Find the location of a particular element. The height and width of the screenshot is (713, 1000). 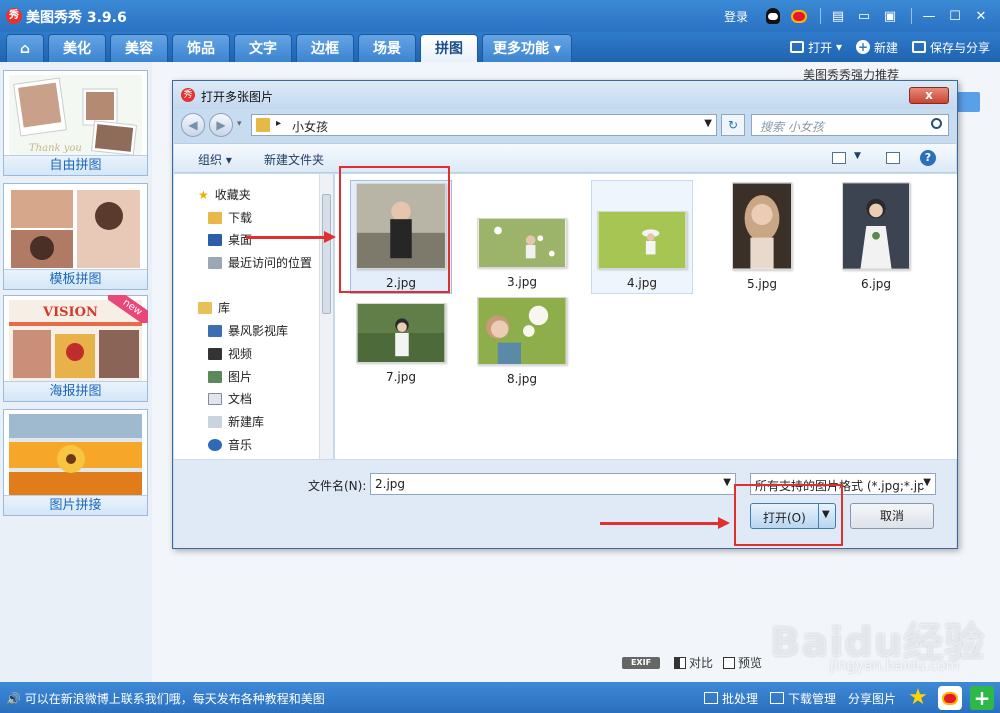

nav-videos: 视频 is located at coordinates (230, 353).